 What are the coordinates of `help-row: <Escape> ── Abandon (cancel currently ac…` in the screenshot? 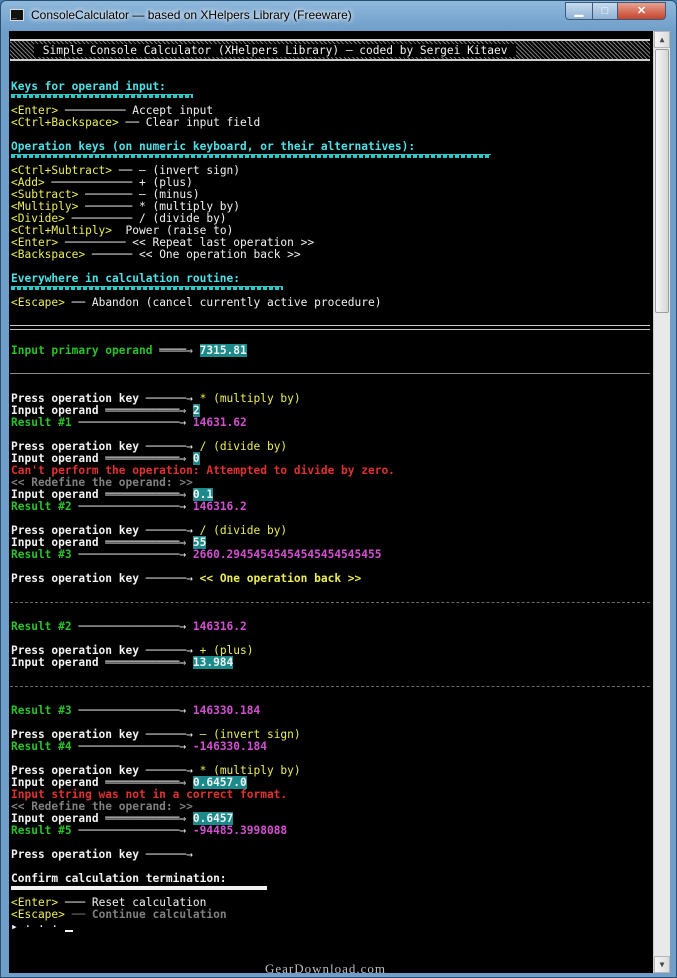 It's located at (196, 302).